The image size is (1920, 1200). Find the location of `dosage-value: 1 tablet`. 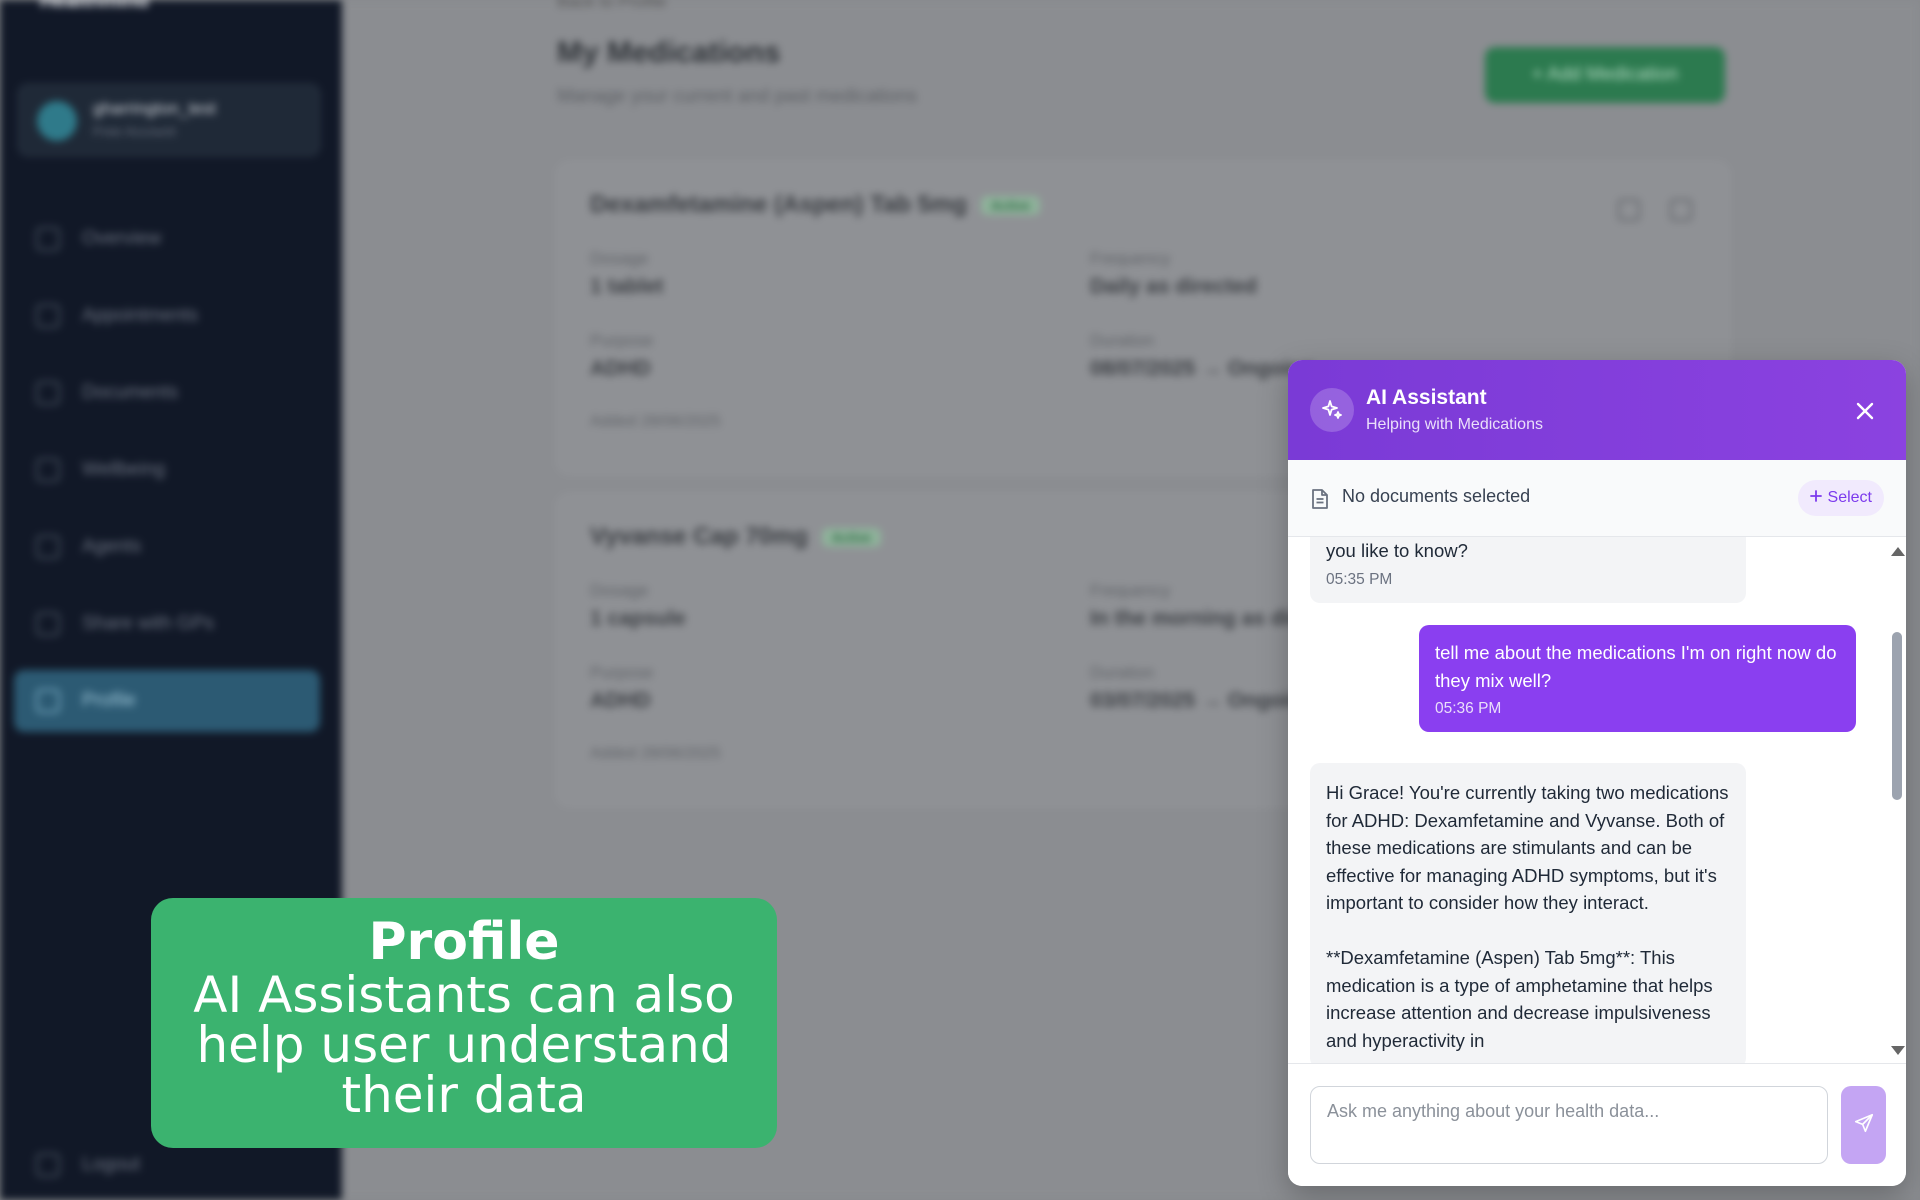

dosage-value: 1 tablet is located at coordinates (627, 286).